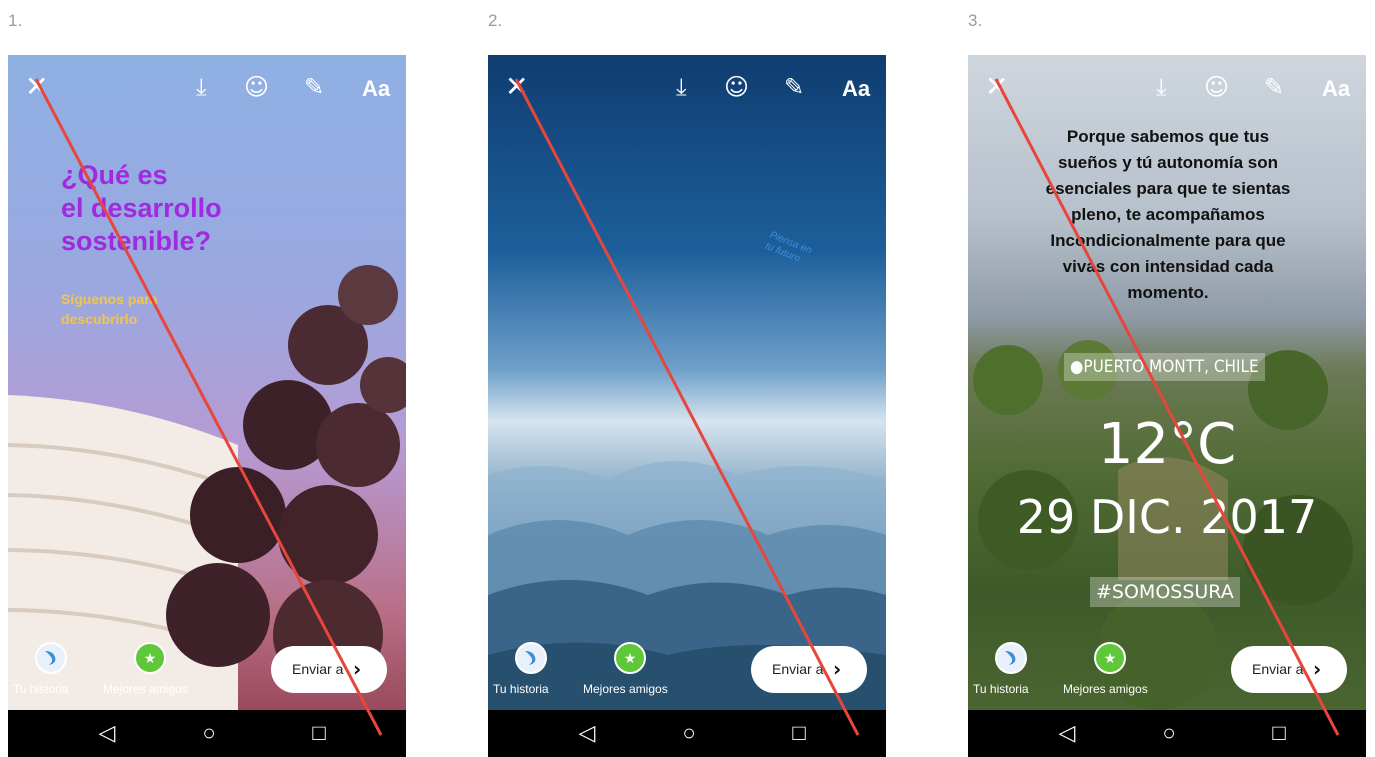 This screenshot has width=1375, height=757. What do you see at coordinates (1168, 292) in the screenshot?
I see `paragraph-line: momento.` at bounding box center [1168, 292].